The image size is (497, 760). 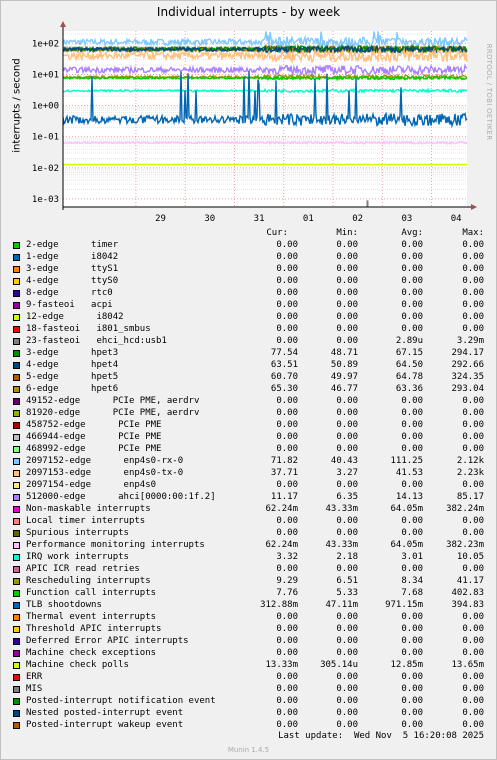 I want to click on legend-max-value: 394.83, so click(x=467, y=605).